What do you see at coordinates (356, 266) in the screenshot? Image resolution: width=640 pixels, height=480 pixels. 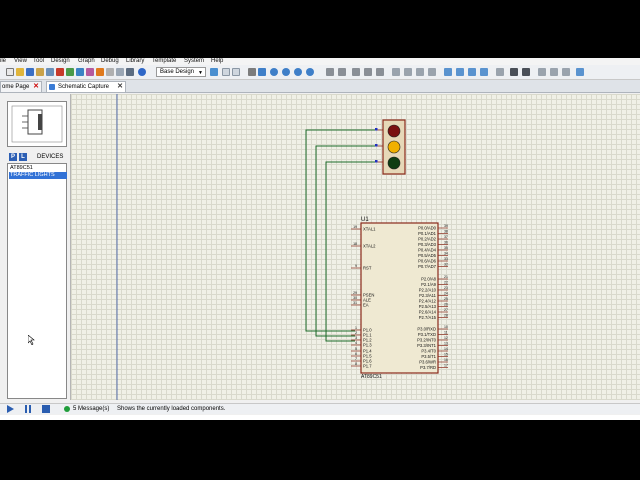 I see `chip-pin-number: 9` at bounding box center [356, 266].